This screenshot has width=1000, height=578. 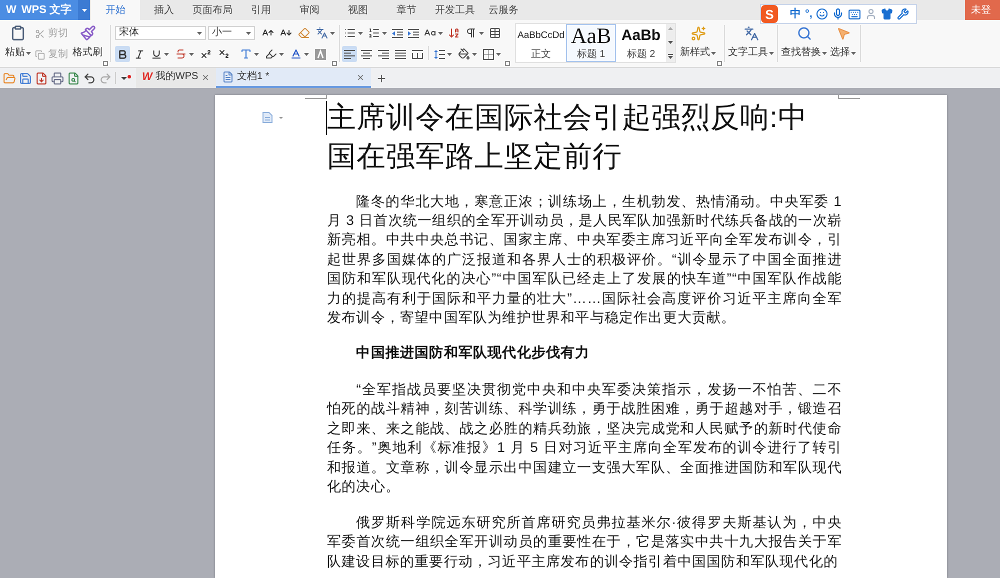 I want to click on style-tile: AaB 标题 1, so click(x=591, y=43).